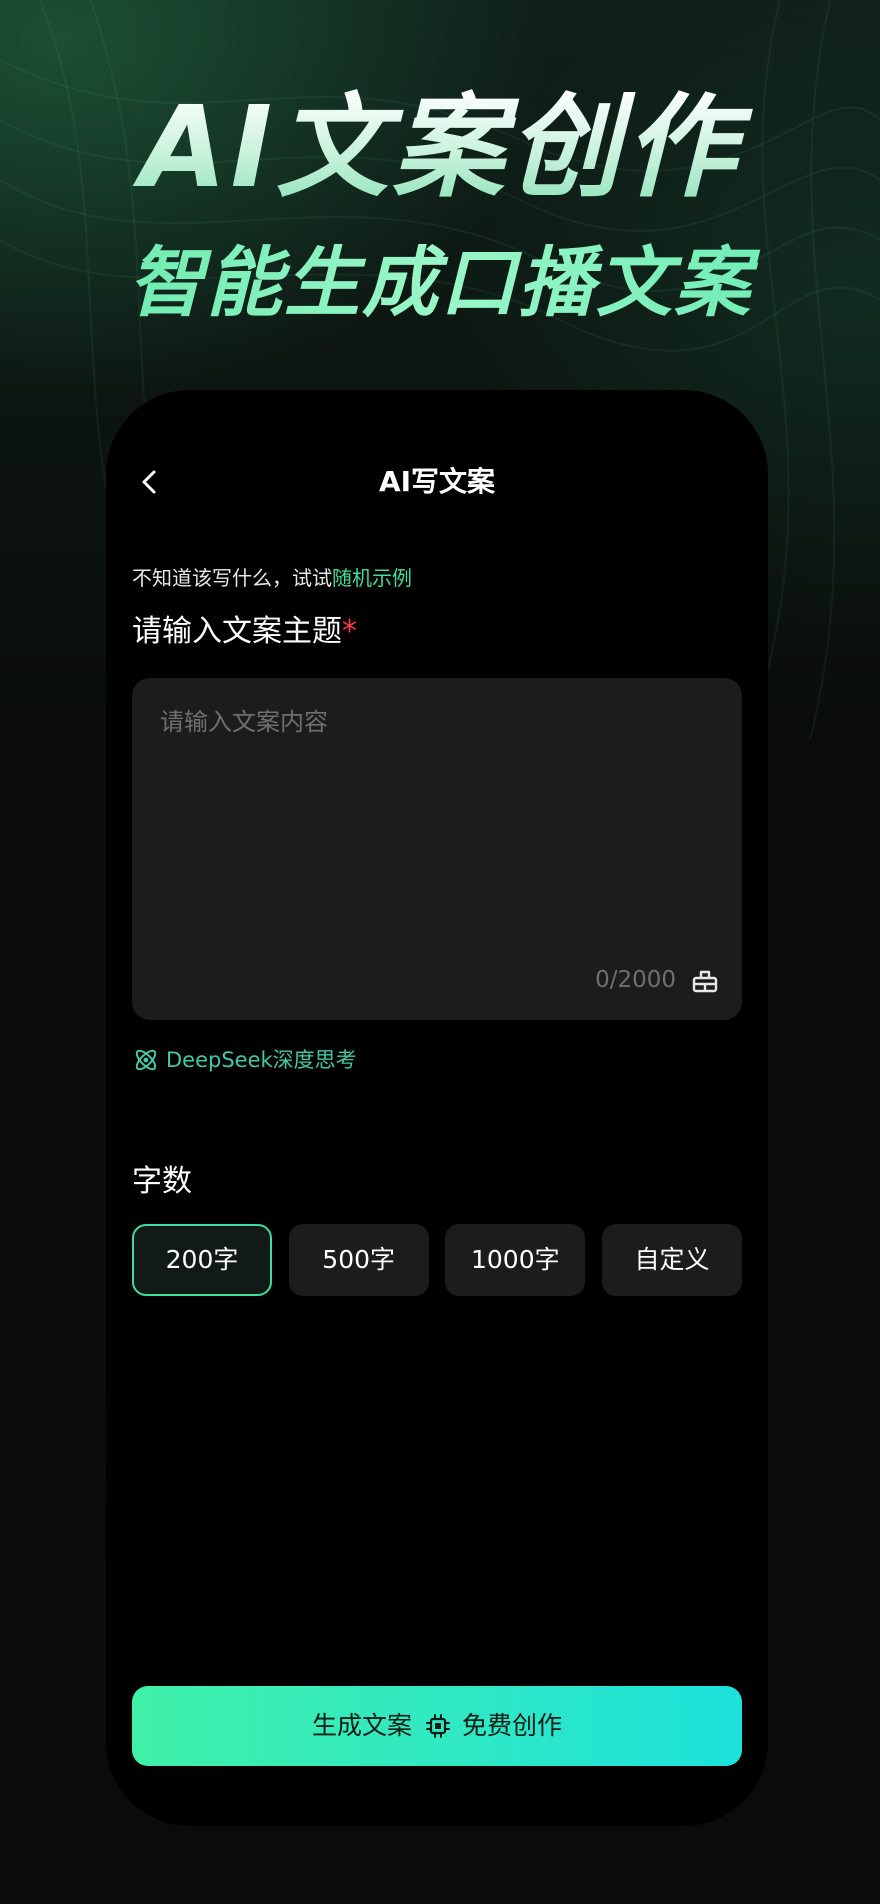 This screenshot has height=1904, width=880. Describe the element at coordinates (261, 1060) in the screenshot. I see `deepseek-label: DeepSeek深度思考` at that location.